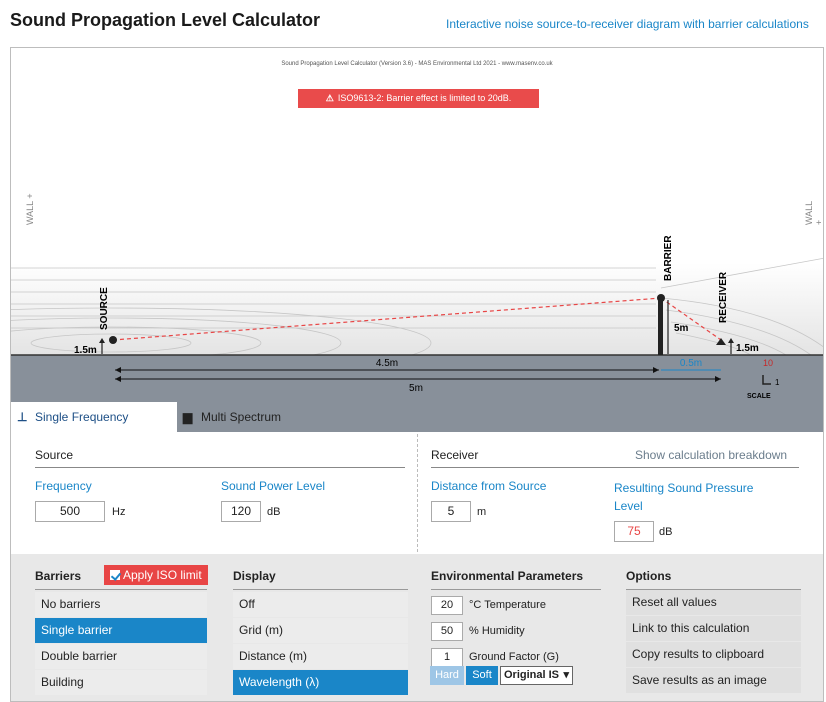 This screenshot has height=702, width=826. I want to click on method-select: Original IS ▾, so click(536, 675).